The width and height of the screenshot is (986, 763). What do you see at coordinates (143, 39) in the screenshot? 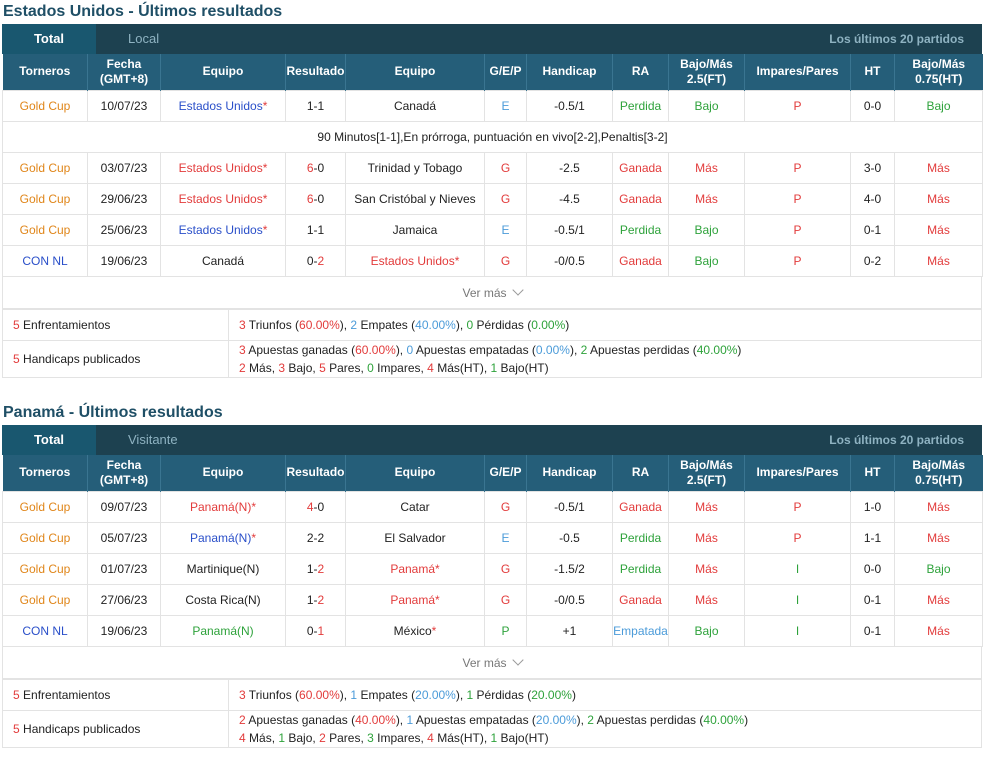
I see `tab-venue-filter: Local` at bounding box center [143, 39].